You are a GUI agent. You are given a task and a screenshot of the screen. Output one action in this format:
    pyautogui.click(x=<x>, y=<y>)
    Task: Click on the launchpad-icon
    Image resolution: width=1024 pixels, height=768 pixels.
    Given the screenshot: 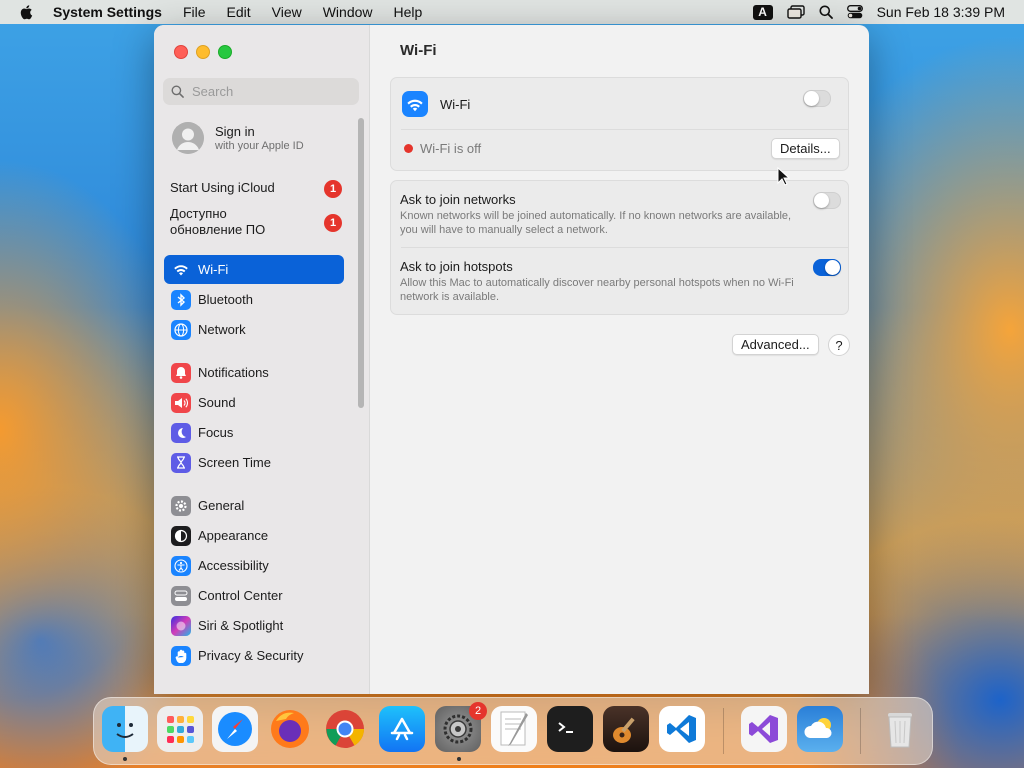 What is the action you would take?
    pyautogui.click(x=180, y=729)
    